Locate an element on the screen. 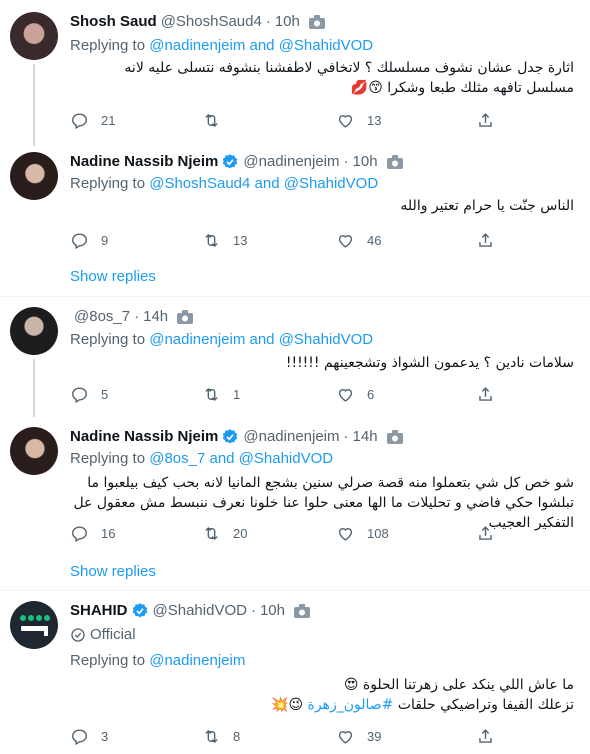 This screenshot has width=590, height=754. retweet-button: 8 is located at coordinates (221, 736).